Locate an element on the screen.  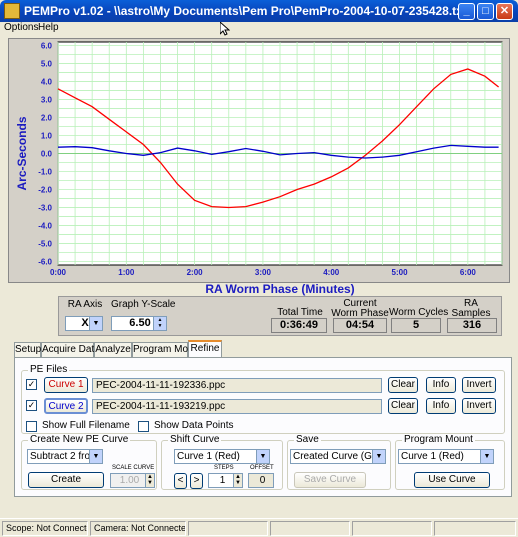
x-tick-label: 0:00 is located at coordinates (58, 272).